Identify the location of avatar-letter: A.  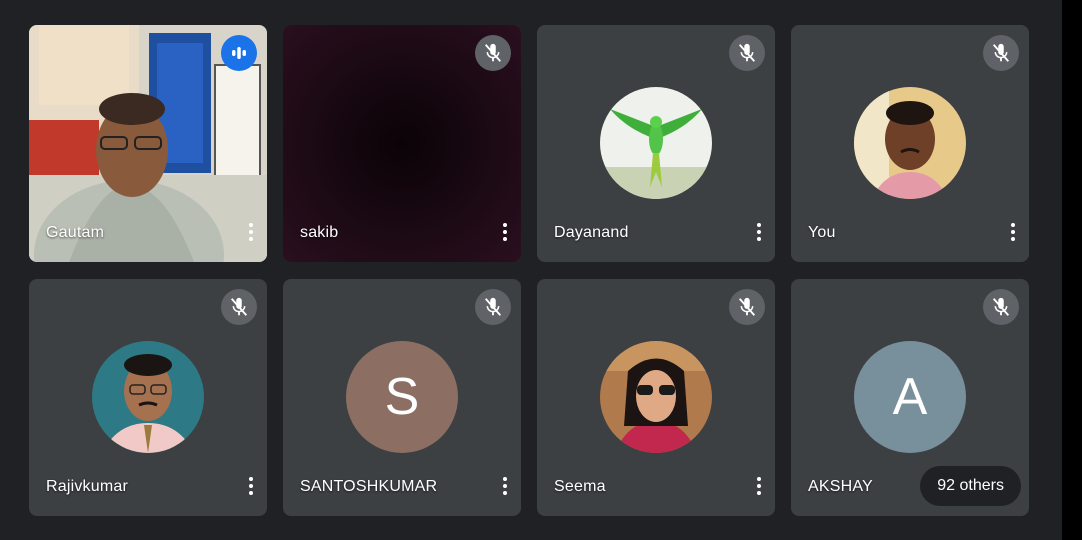
(910, 397).